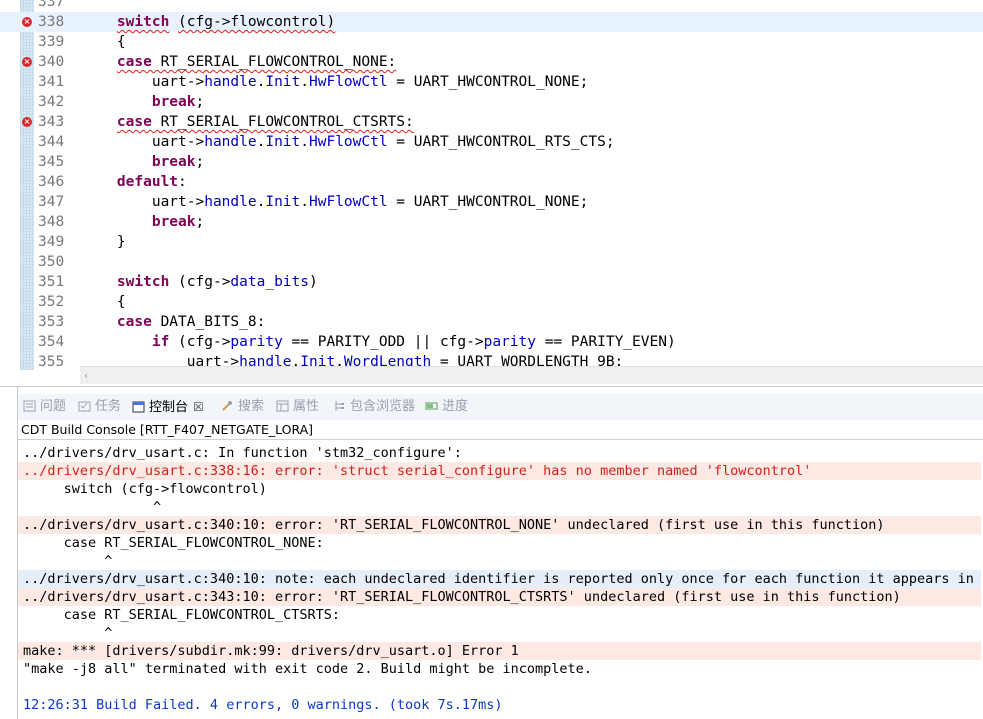  Describe the element at coordinates (491, 242) in the screenshot. I see `code-line: 349 }` at that location.